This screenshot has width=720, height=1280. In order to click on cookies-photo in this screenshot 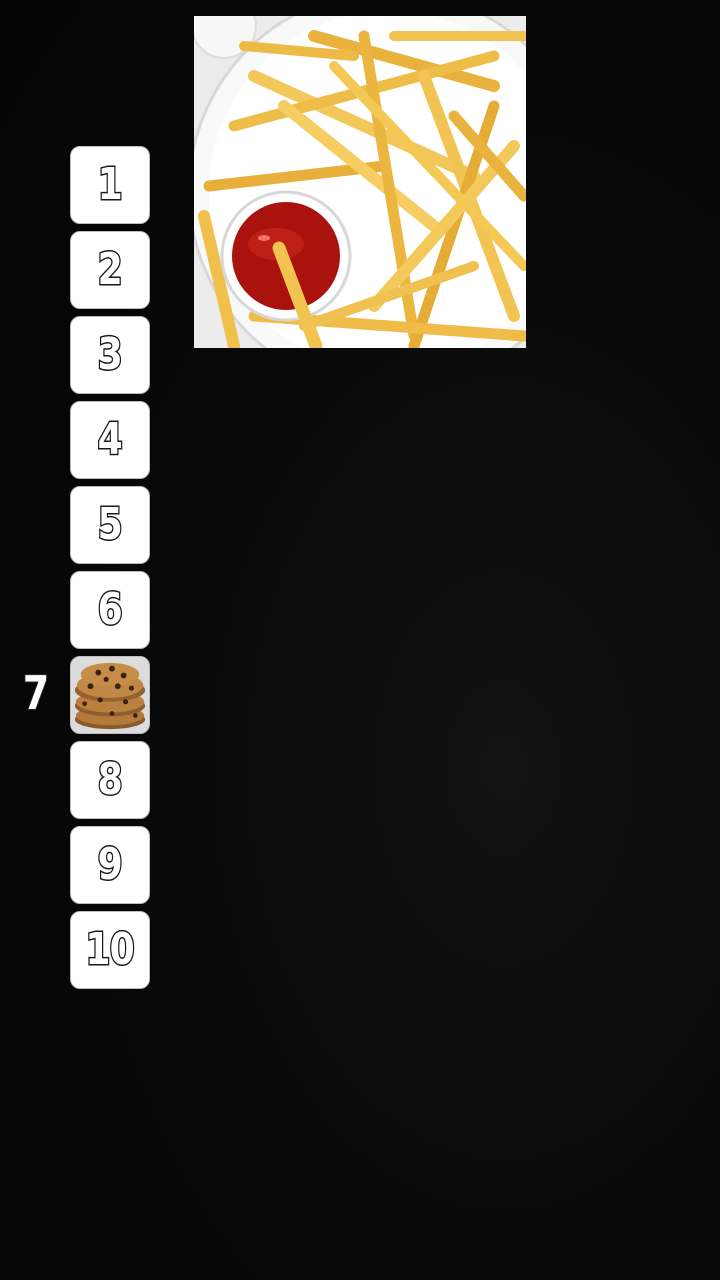, I will do `click(110, 695)`.